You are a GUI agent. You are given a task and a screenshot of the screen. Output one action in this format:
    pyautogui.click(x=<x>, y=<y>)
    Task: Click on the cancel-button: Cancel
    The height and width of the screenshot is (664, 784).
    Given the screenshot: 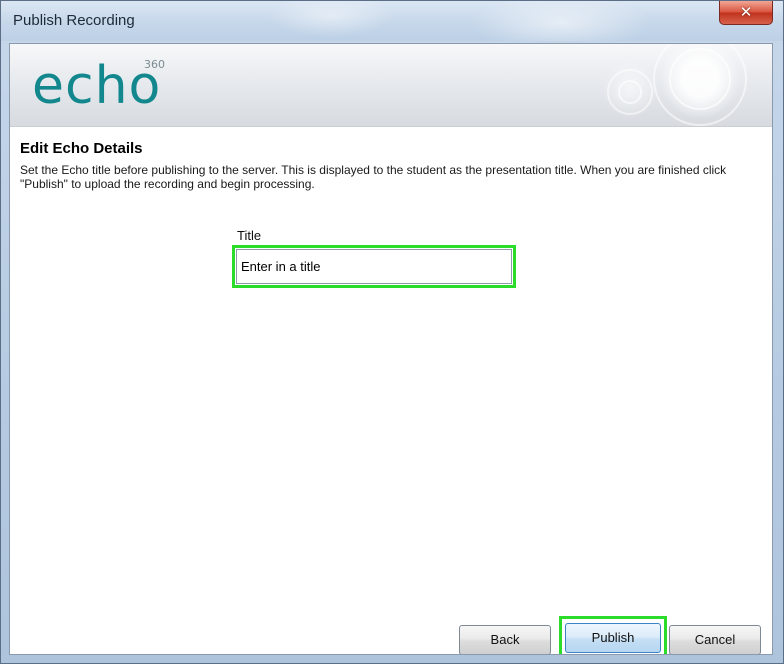 What is the action you would take?
    pyautogui.click(x=715, y=639)
    